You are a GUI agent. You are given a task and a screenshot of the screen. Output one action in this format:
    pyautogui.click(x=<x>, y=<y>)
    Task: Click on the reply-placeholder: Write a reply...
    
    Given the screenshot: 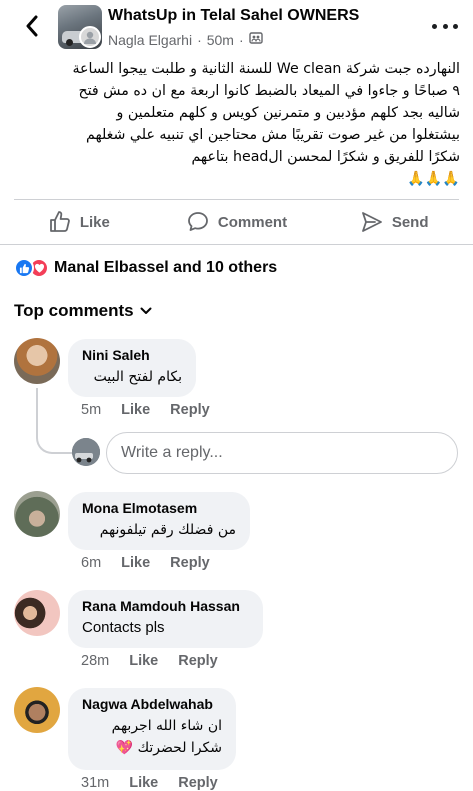 What is the action you would take?
    pyautogui.click(x=172, y=452)
    